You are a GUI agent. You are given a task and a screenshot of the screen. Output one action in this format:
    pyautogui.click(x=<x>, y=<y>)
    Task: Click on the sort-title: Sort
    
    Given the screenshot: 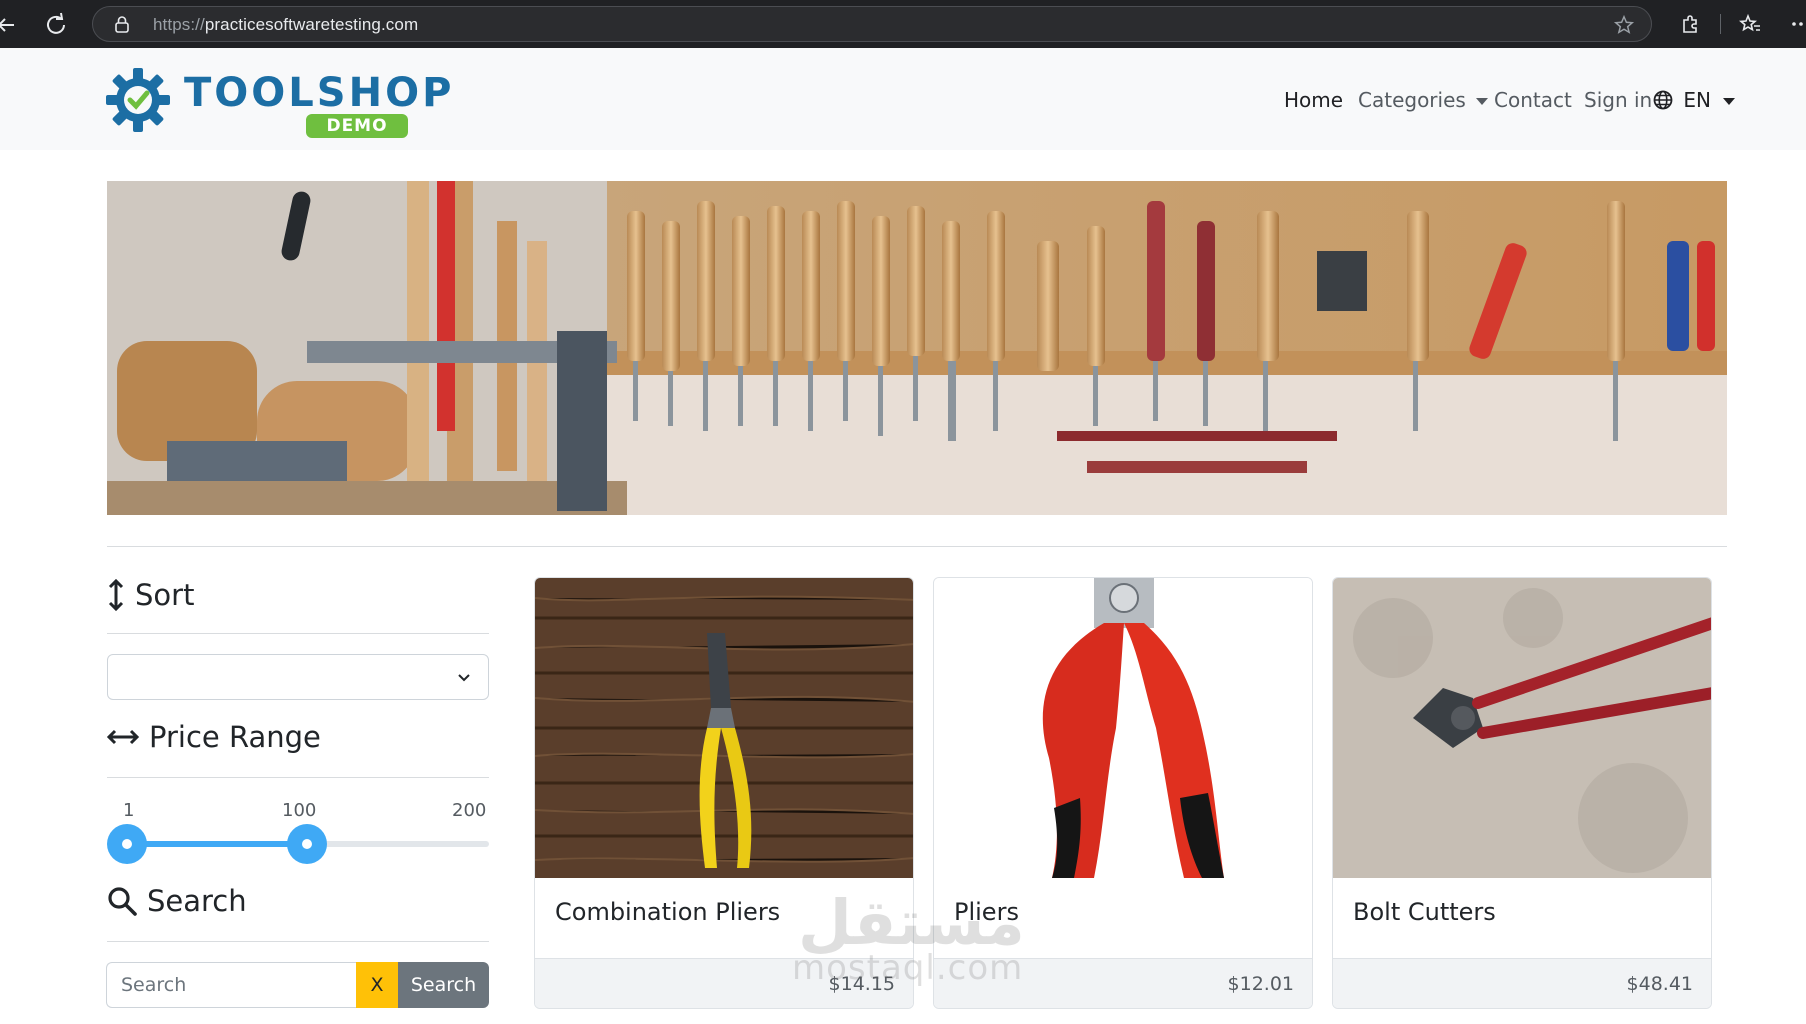 What is the action you would take?
    pyautogui.click(x=165, y=595)
    